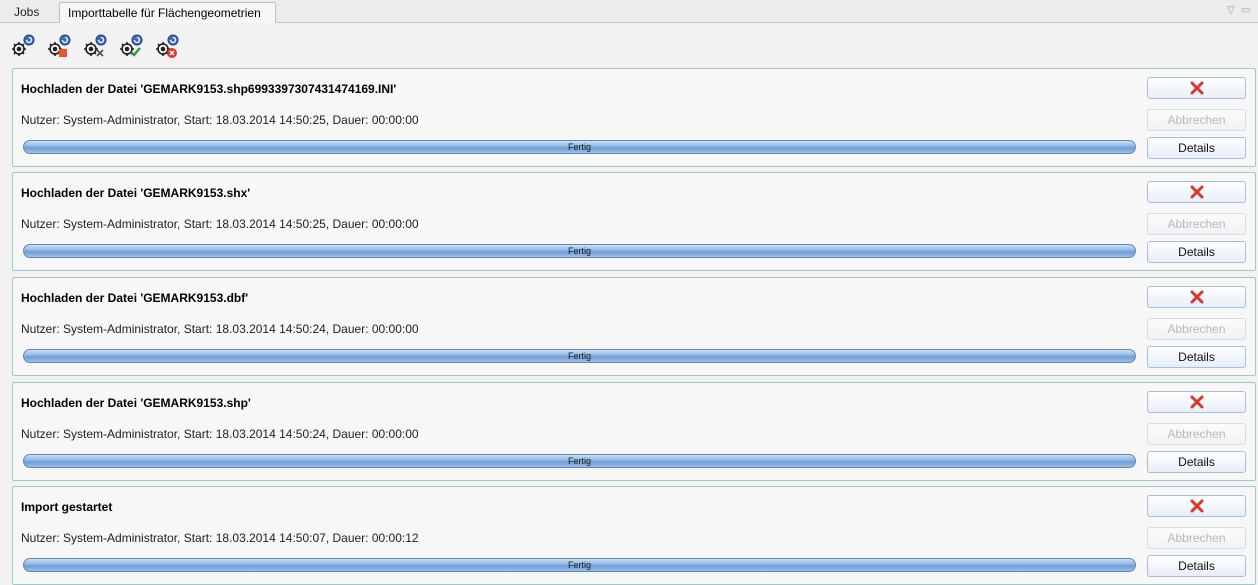 This screenshot has height=585, width=1258. Describe the element at coordinates (59, 46) in the screenshot. I see `jobs-error-icon` at that location.